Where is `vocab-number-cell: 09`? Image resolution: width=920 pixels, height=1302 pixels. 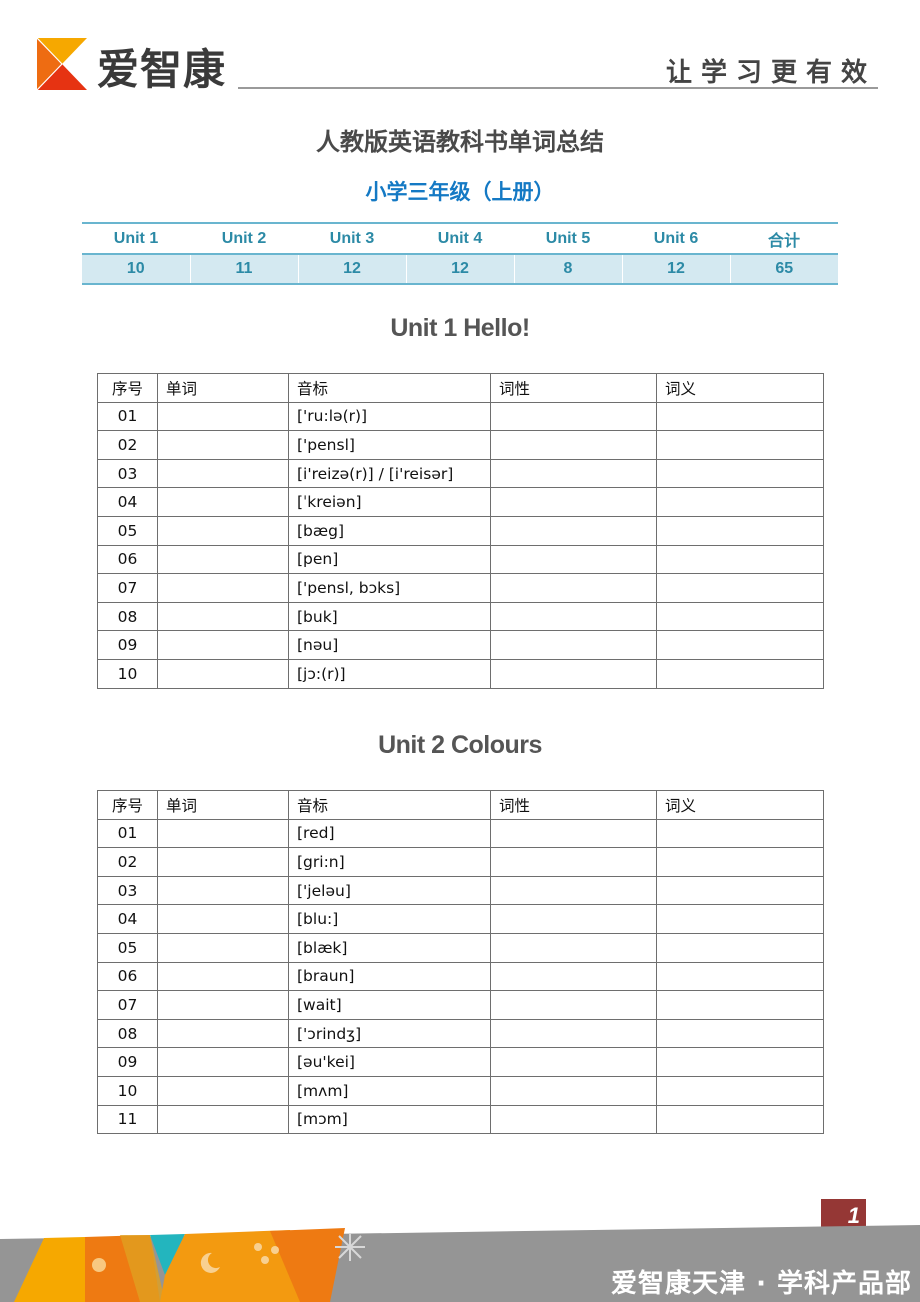
vocab-number-cell: 09 is located at coordinates (127, 1062).